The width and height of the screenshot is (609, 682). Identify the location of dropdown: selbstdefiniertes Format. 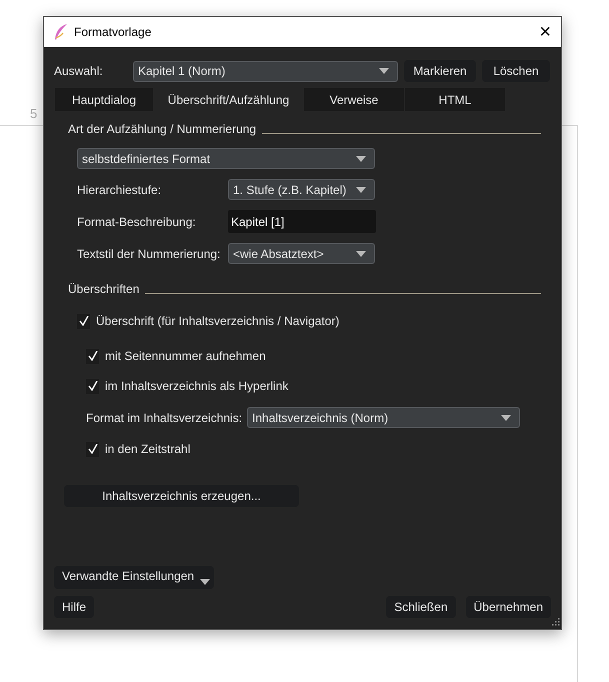
(226, 158).